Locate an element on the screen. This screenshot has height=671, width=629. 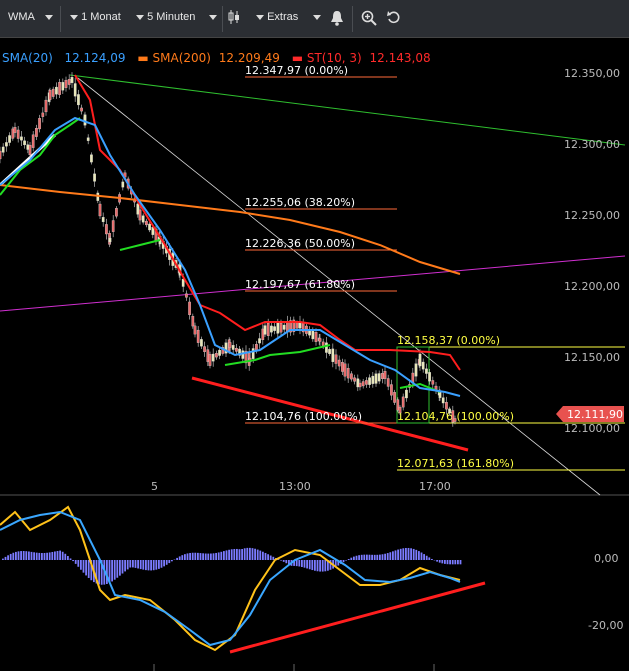
range-select: 1 Monat is located at coordinates (95, 17).